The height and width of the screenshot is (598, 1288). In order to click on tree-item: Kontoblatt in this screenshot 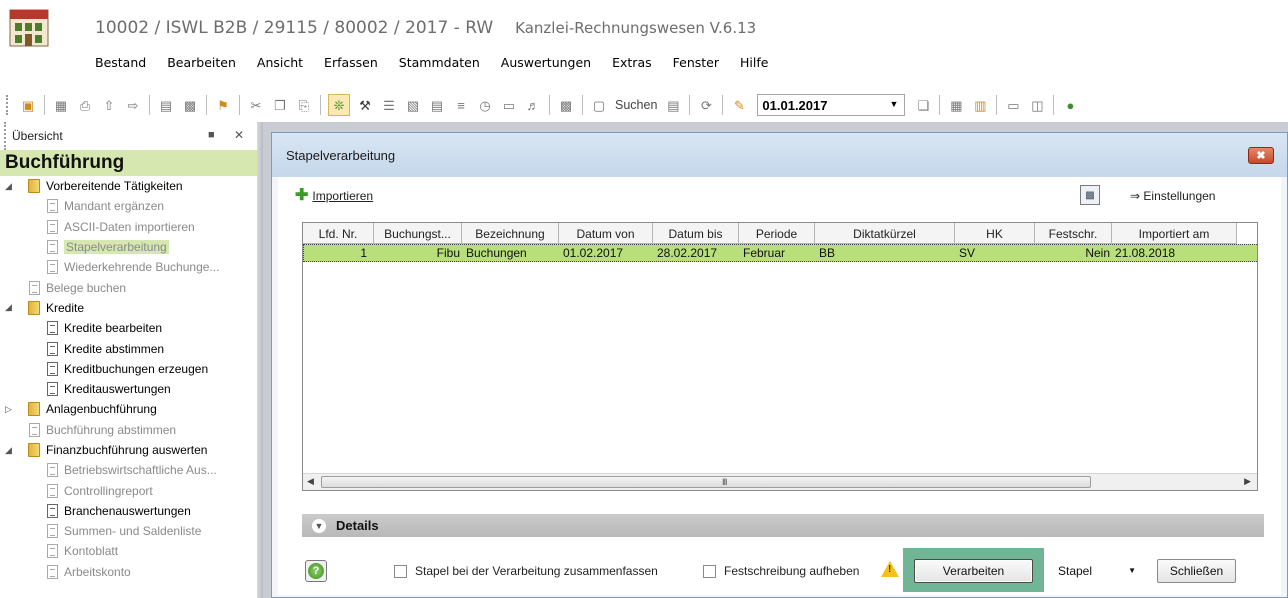, I will do `click(128, 551)`.